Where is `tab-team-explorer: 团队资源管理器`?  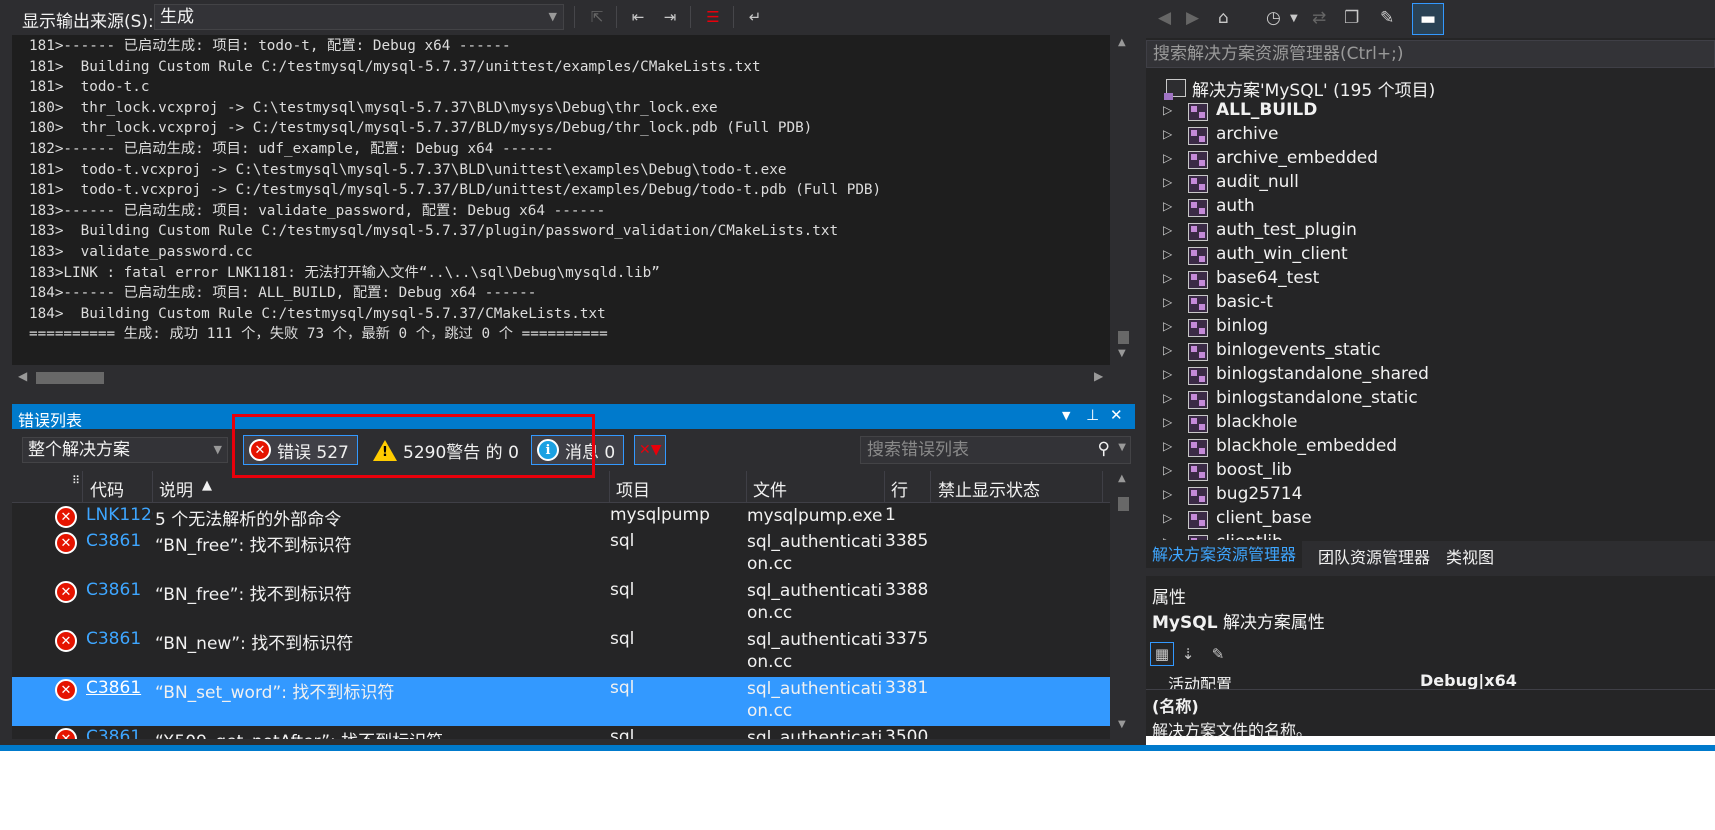 tab-team-explorer: 团队资源管理器 is located at coordinates (1374, 556).